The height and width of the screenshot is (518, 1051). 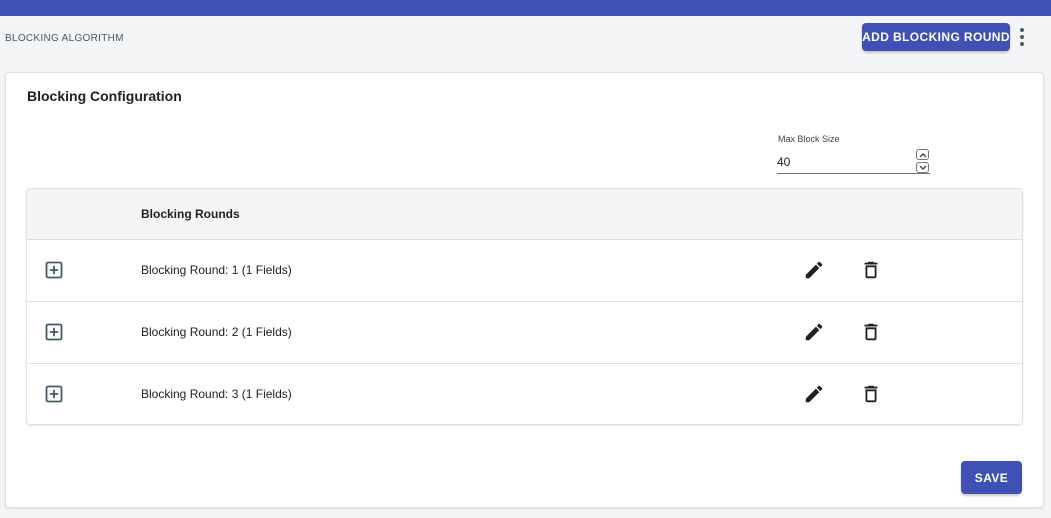 I want to click on add-blocking-round-button: ADD BLOCKING ROUND, so click(x=936, y=37).